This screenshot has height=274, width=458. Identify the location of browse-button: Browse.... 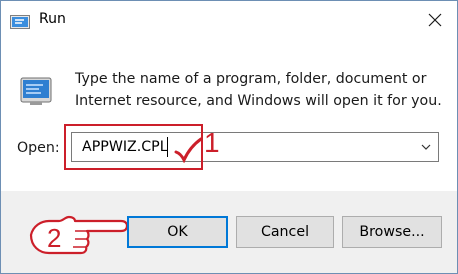
(392, 232).